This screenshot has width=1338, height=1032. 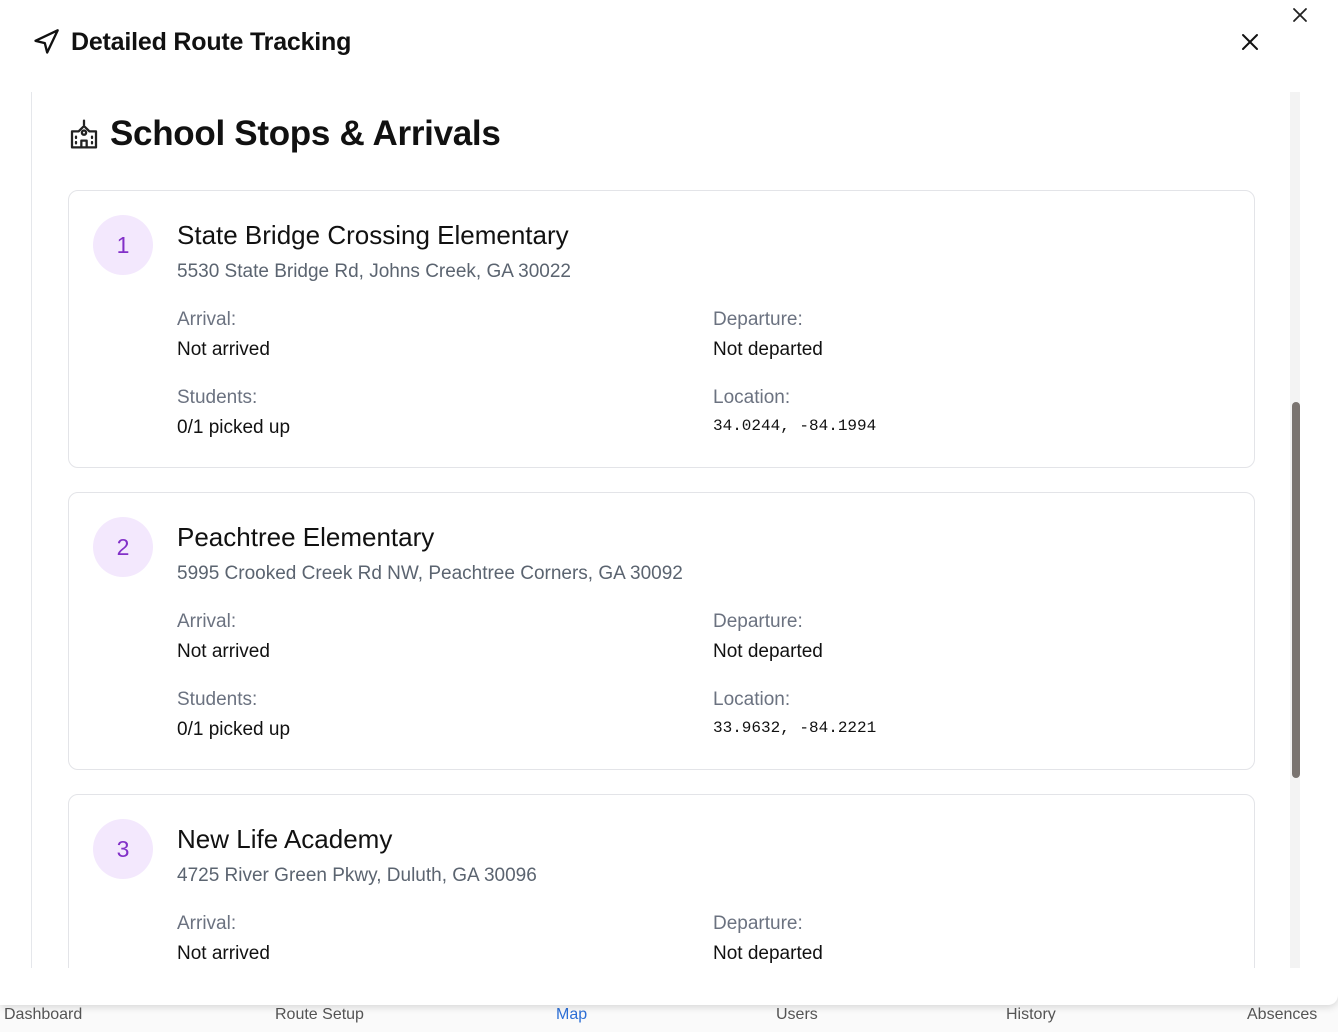 I want to click on school-icon, so click(x=84, y=134).